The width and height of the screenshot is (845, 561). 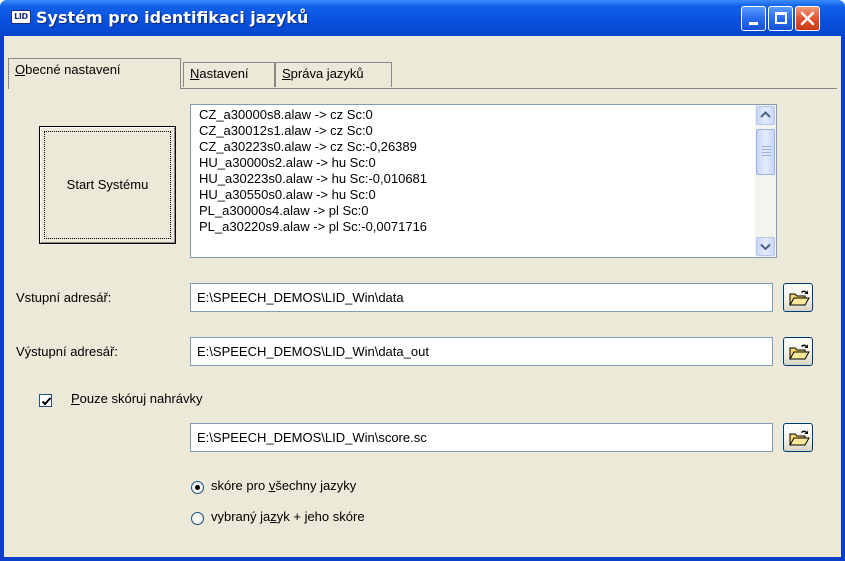 What do you see at coordinates (283, 485) in the screenshot?
I see `radio-all-languages-label: skóre pro všechny jazyky` at bounding box center [283, 485].